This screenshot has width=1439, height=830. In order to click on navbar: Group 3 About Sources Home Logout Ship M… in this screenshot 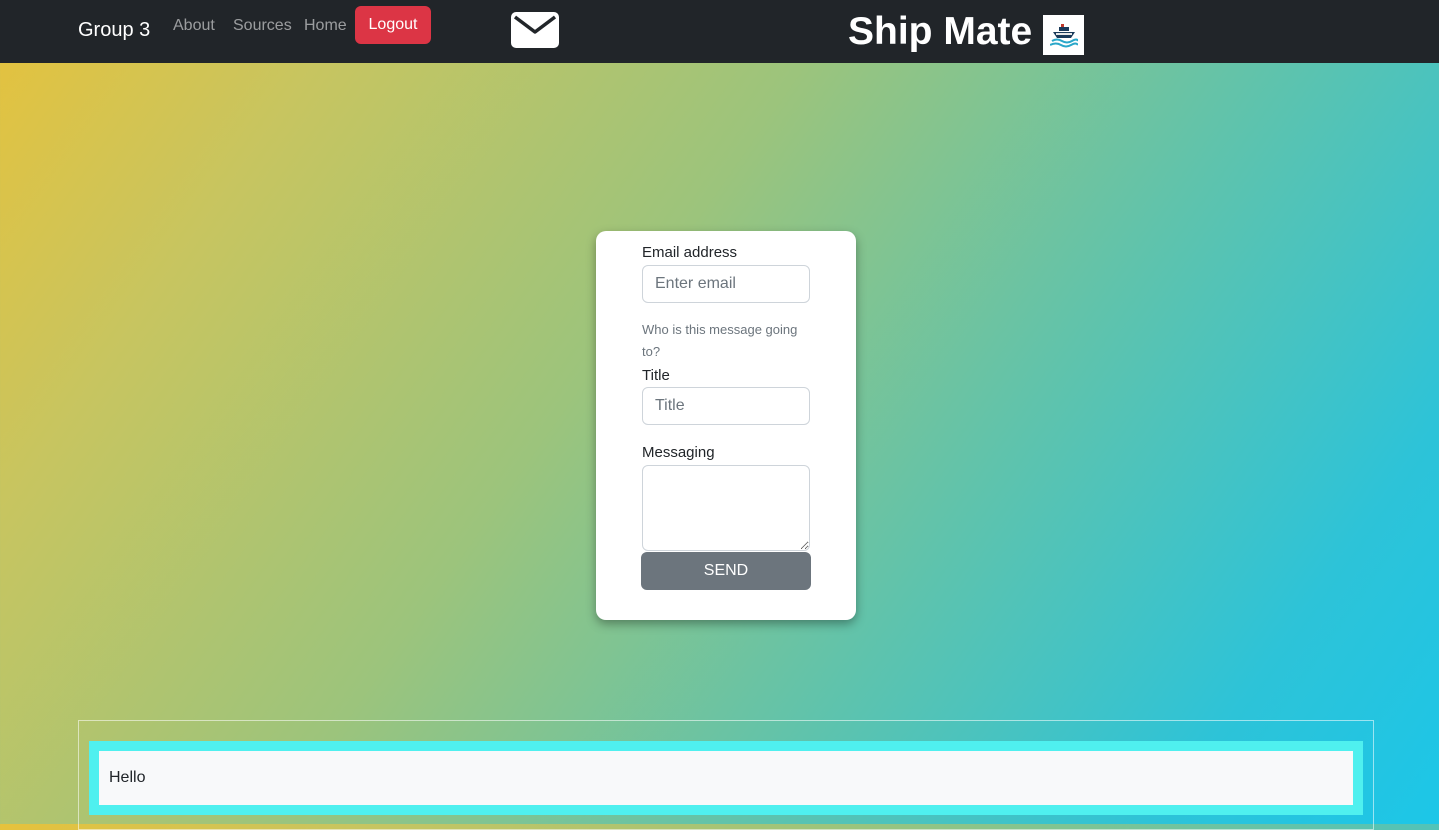, I will do `click(719, 31)`.